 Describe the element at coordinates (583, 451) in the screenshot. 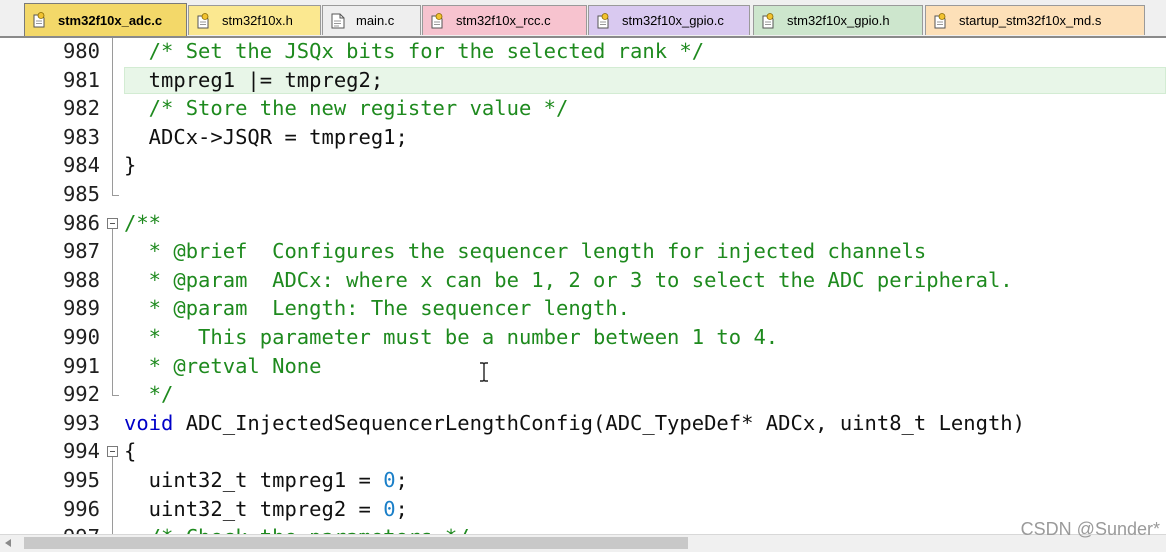

I see `code-line: 994 {` at that location.